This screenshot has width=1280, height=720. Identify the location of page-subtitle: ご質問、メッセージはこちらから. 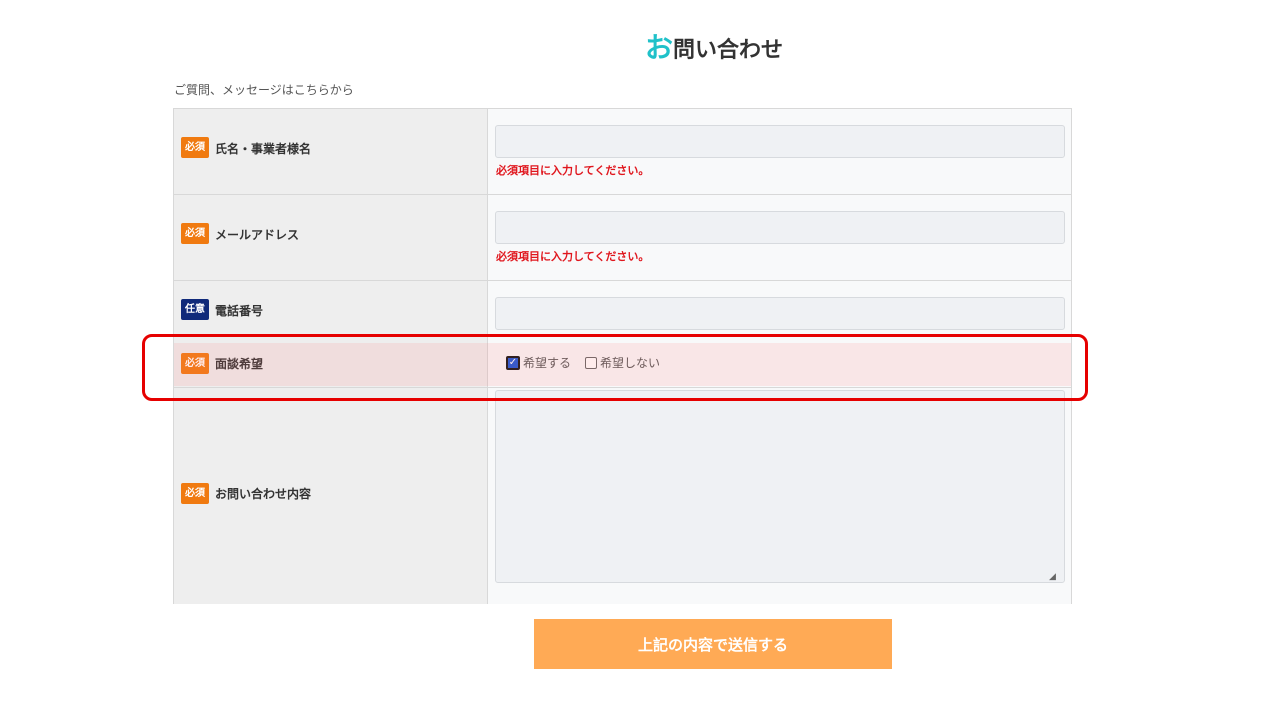
(264, 90).